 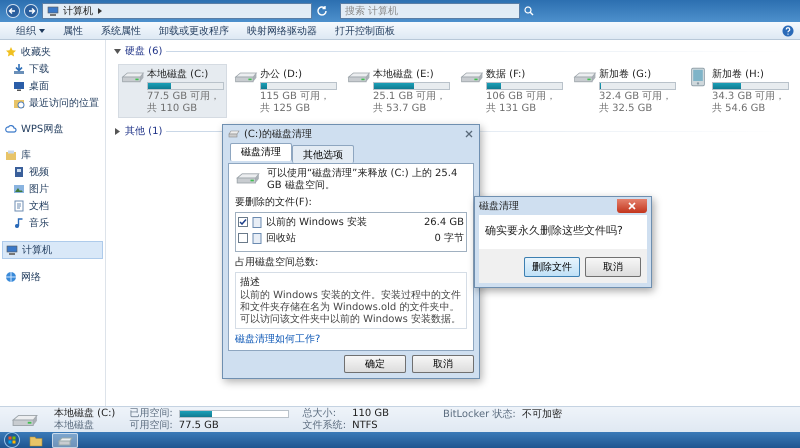 What do you see at coordinates (506, 74) in the screenshot?
I see `drive-name: 数据 (F:)` at bounding box center [506, 74].